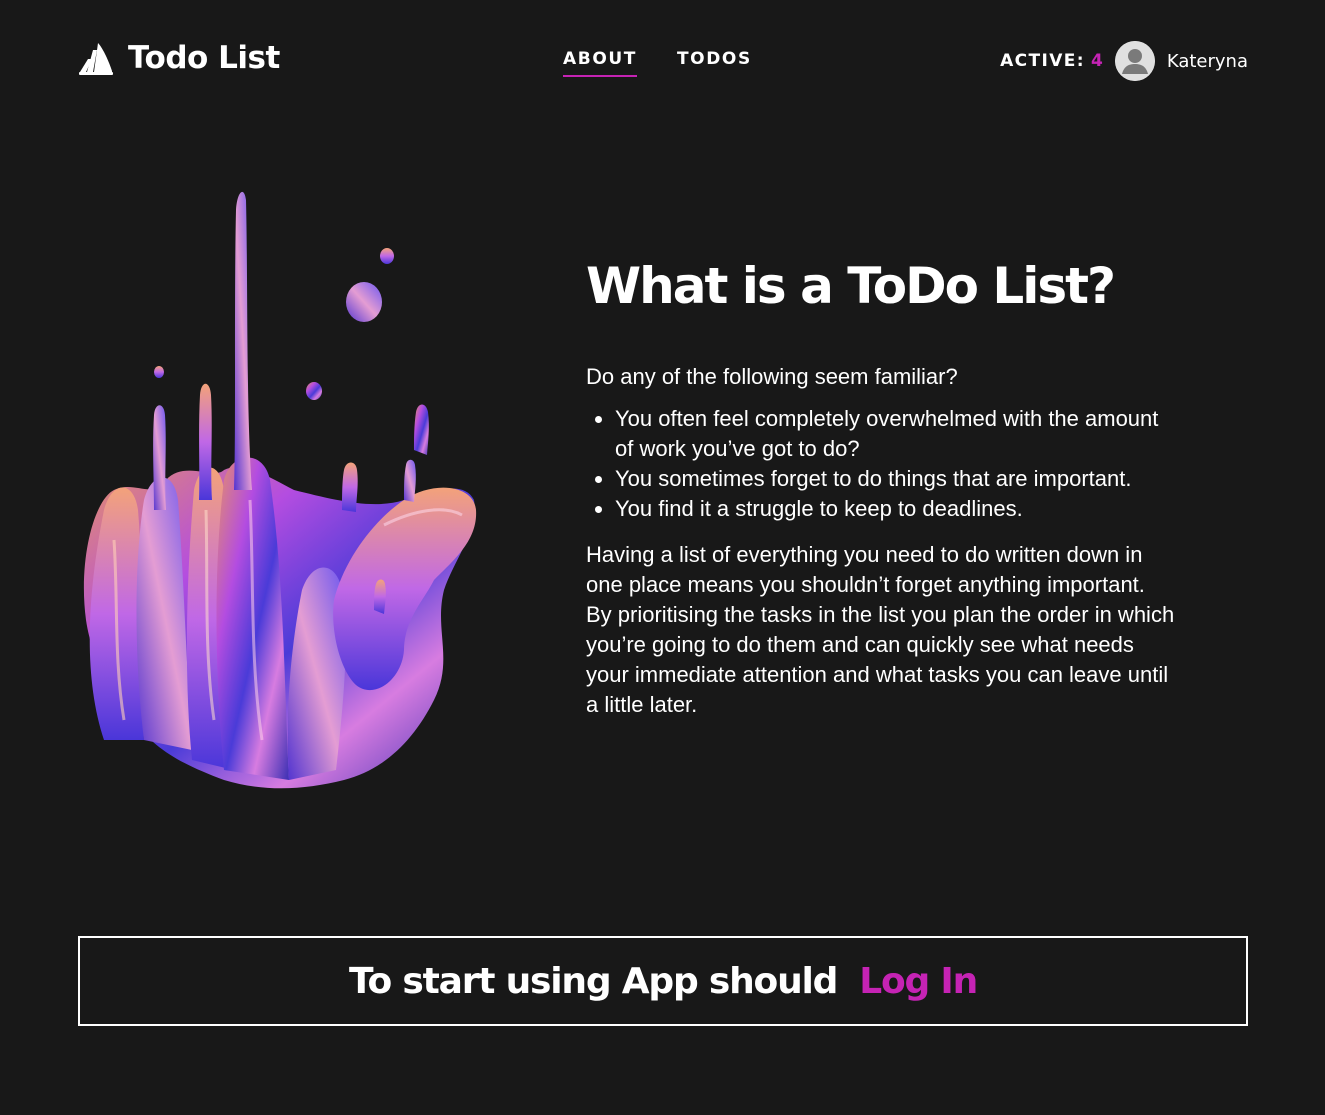  What do you see at coordinates (1134, 61) in the screenshot?
I see `user-avatar-icon` at bounding box center [1134, 61].